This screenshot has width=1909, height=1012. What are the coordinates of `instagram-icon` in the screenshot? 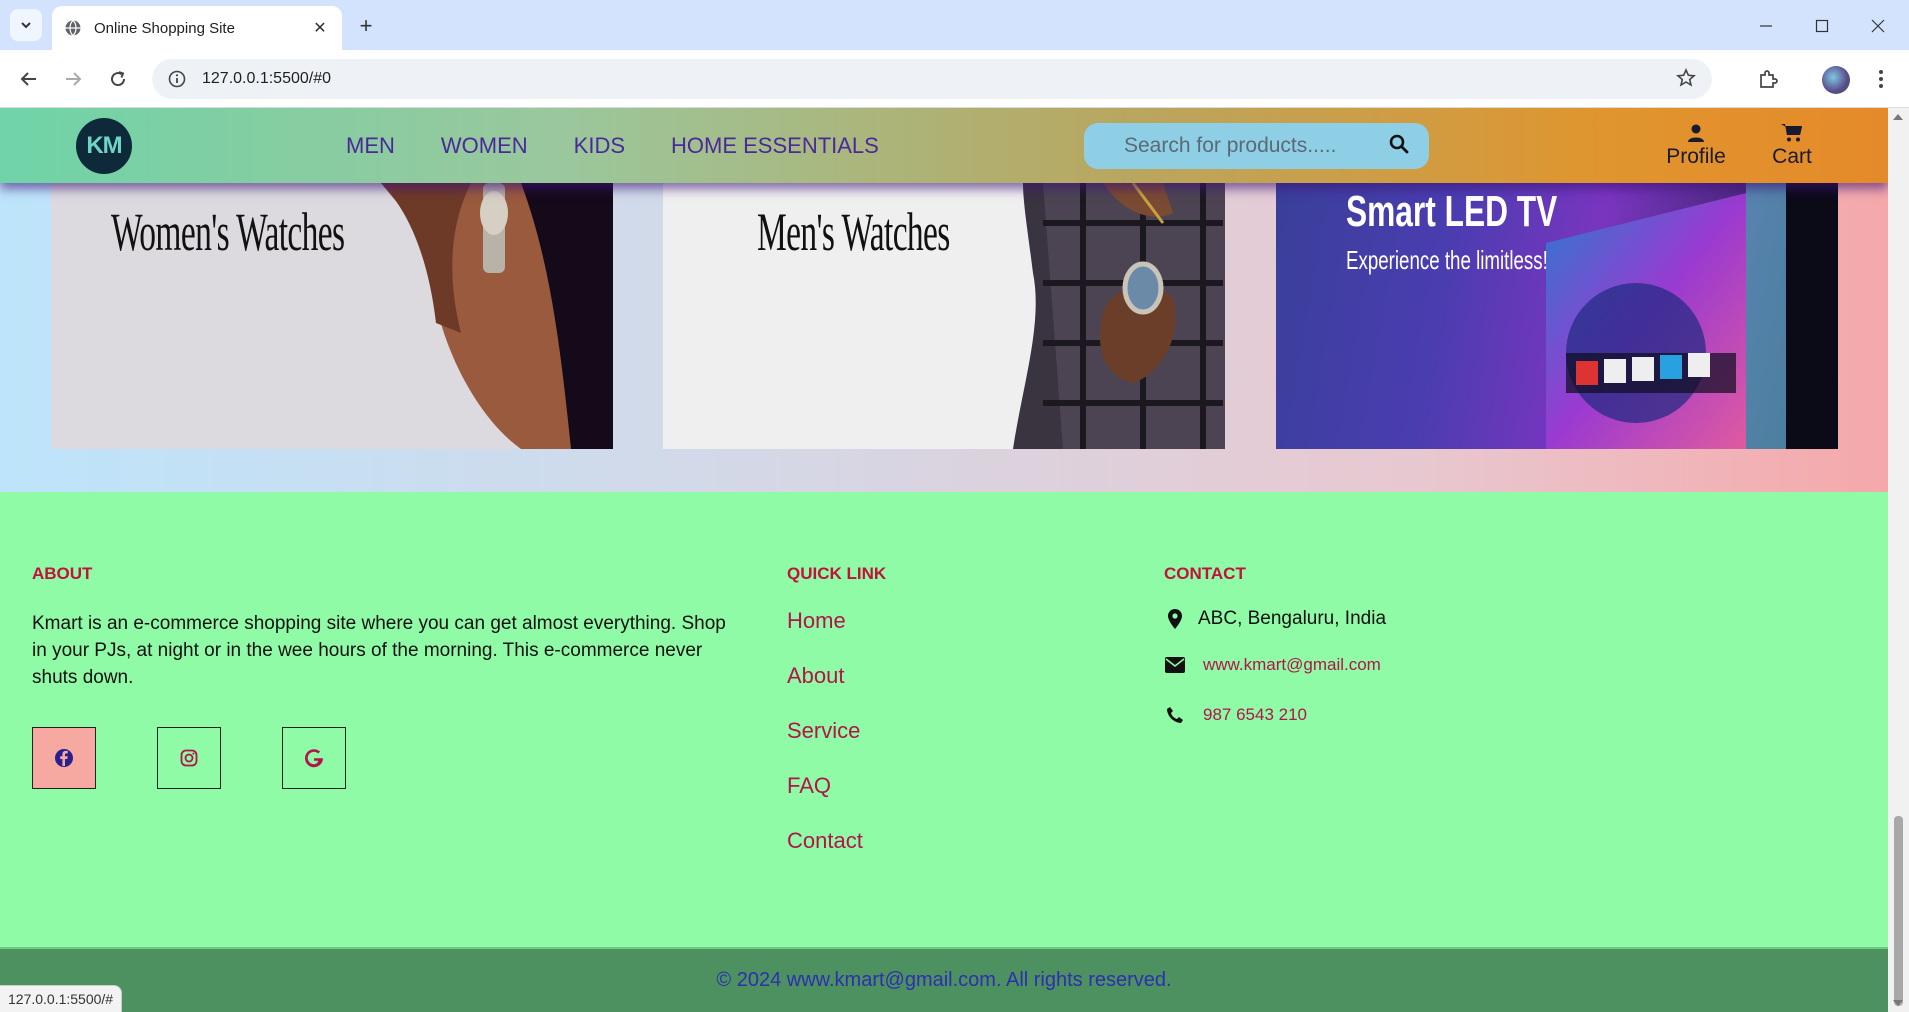 It's located at (189, 758).